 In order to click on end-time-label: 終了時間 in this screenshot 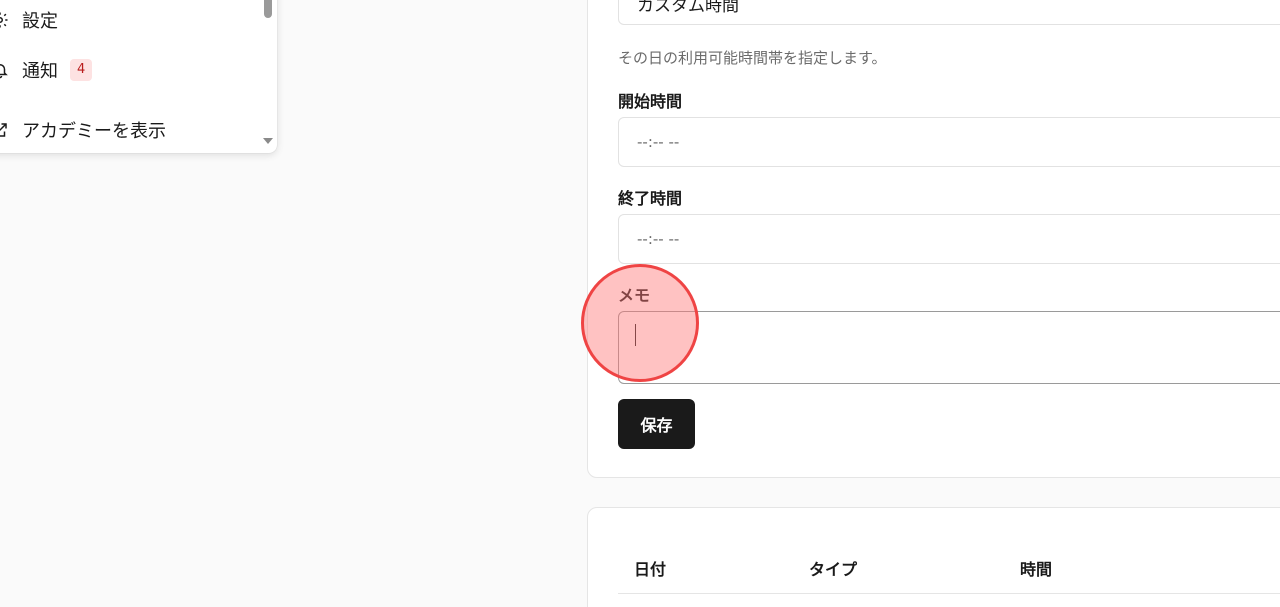, I will do `click(650, 198)`.